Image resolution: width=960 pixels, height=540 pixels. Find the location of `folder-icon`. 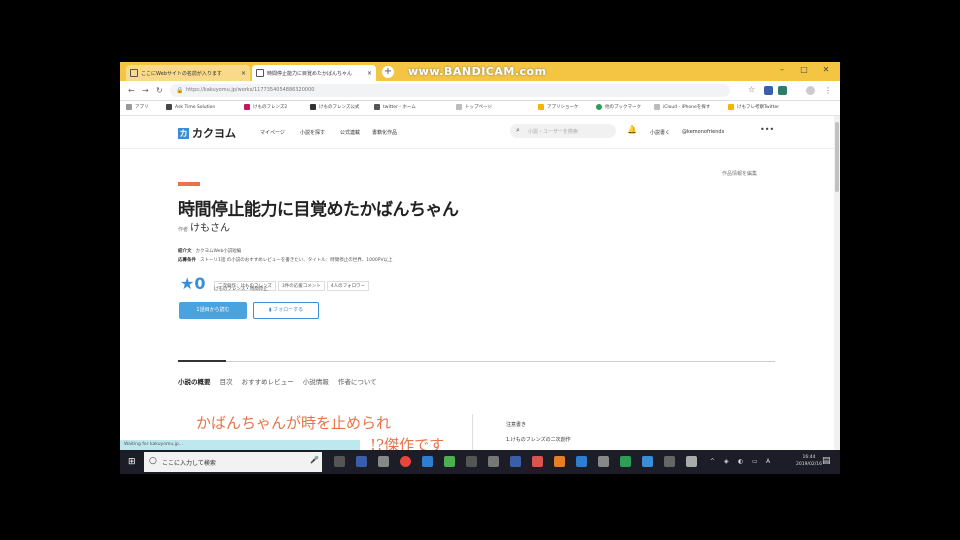

folder-icon is located at coordinates (541, 107).